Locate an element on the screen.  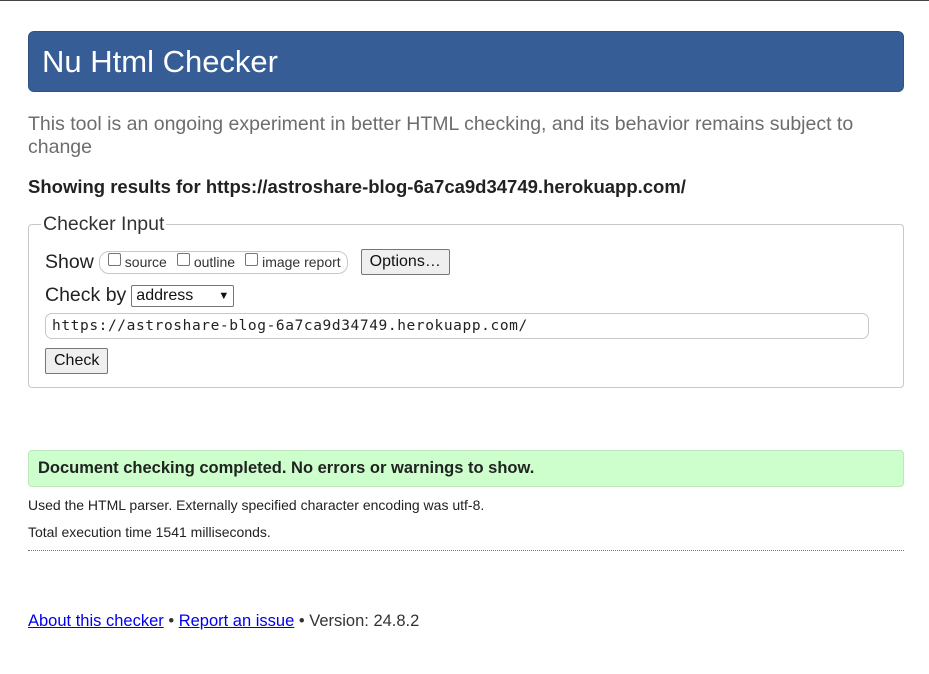
show-options-group: source outline image report is located at coordinates (223, 262).